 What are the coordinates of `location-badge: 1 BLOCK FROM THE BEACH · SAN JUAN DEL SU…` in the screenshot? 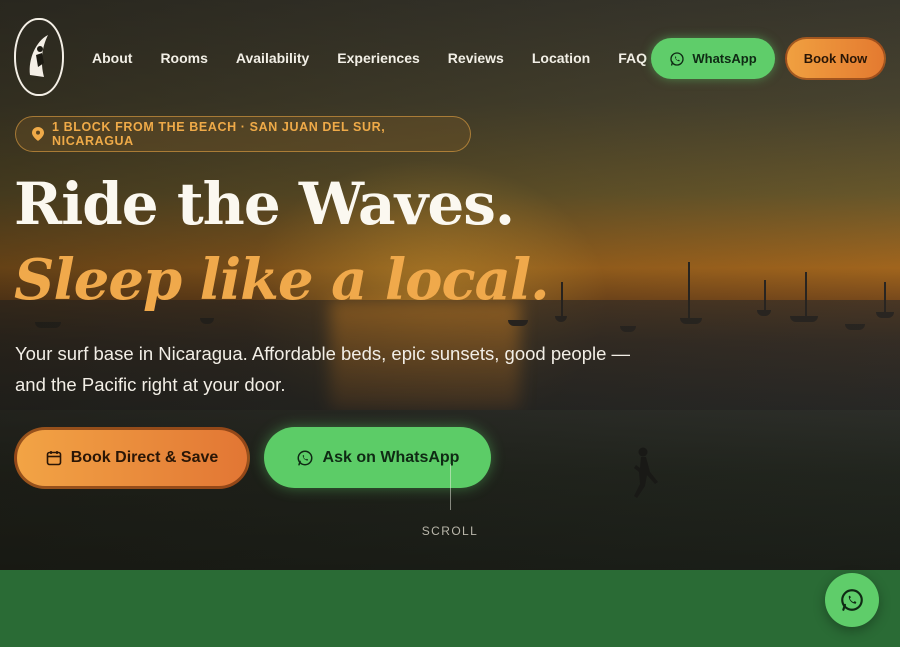 It's located at (243, 134).